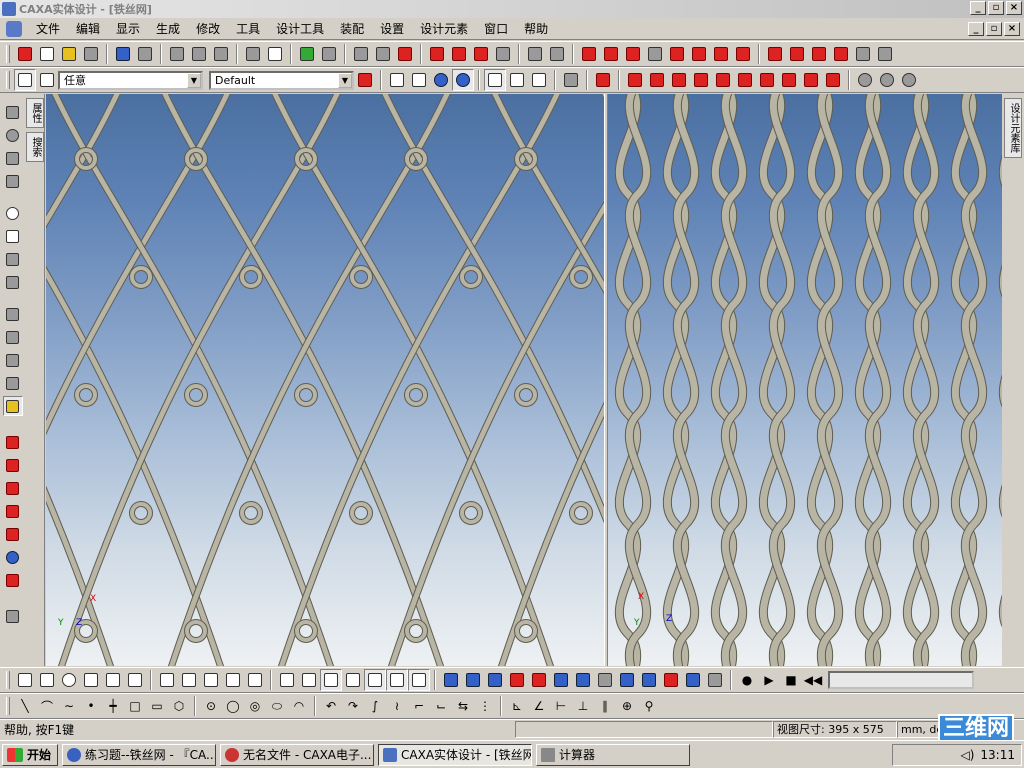 This screenshot has width=1024, height=768. I want to click on style-select: Default ▼, so click(281, 80).